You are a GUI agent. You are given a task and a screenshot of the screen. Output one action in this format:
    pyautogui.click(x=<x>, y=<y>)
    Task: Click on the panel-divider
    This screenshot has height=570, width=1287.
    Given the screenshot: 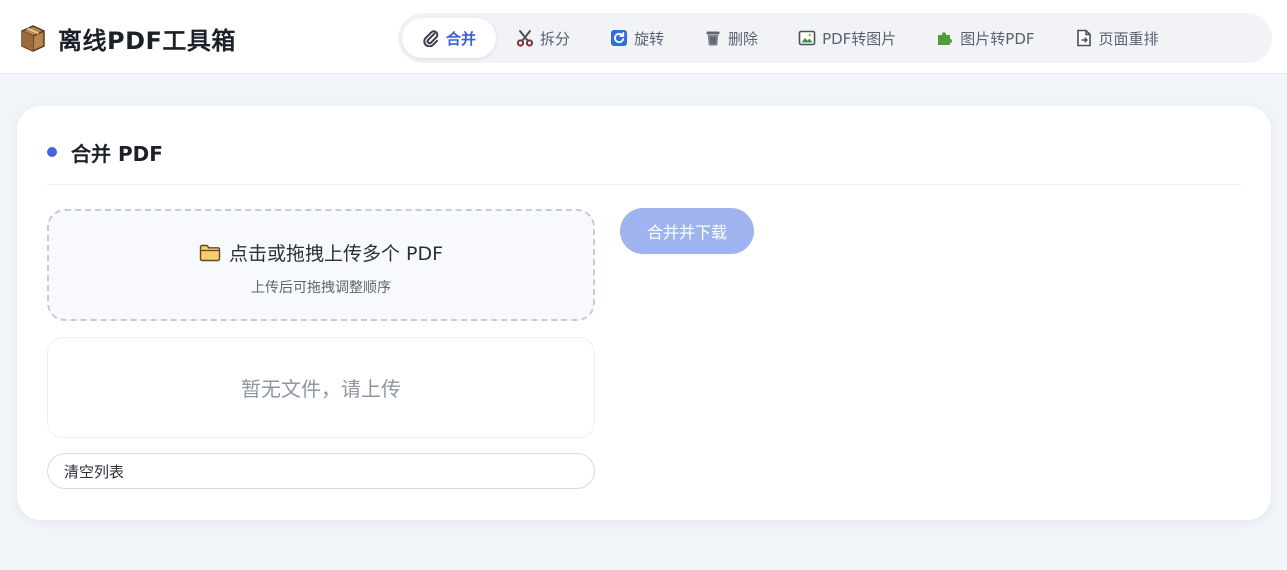 What is the action you would take?
    pyautogui.click(x=644, y=184)
    